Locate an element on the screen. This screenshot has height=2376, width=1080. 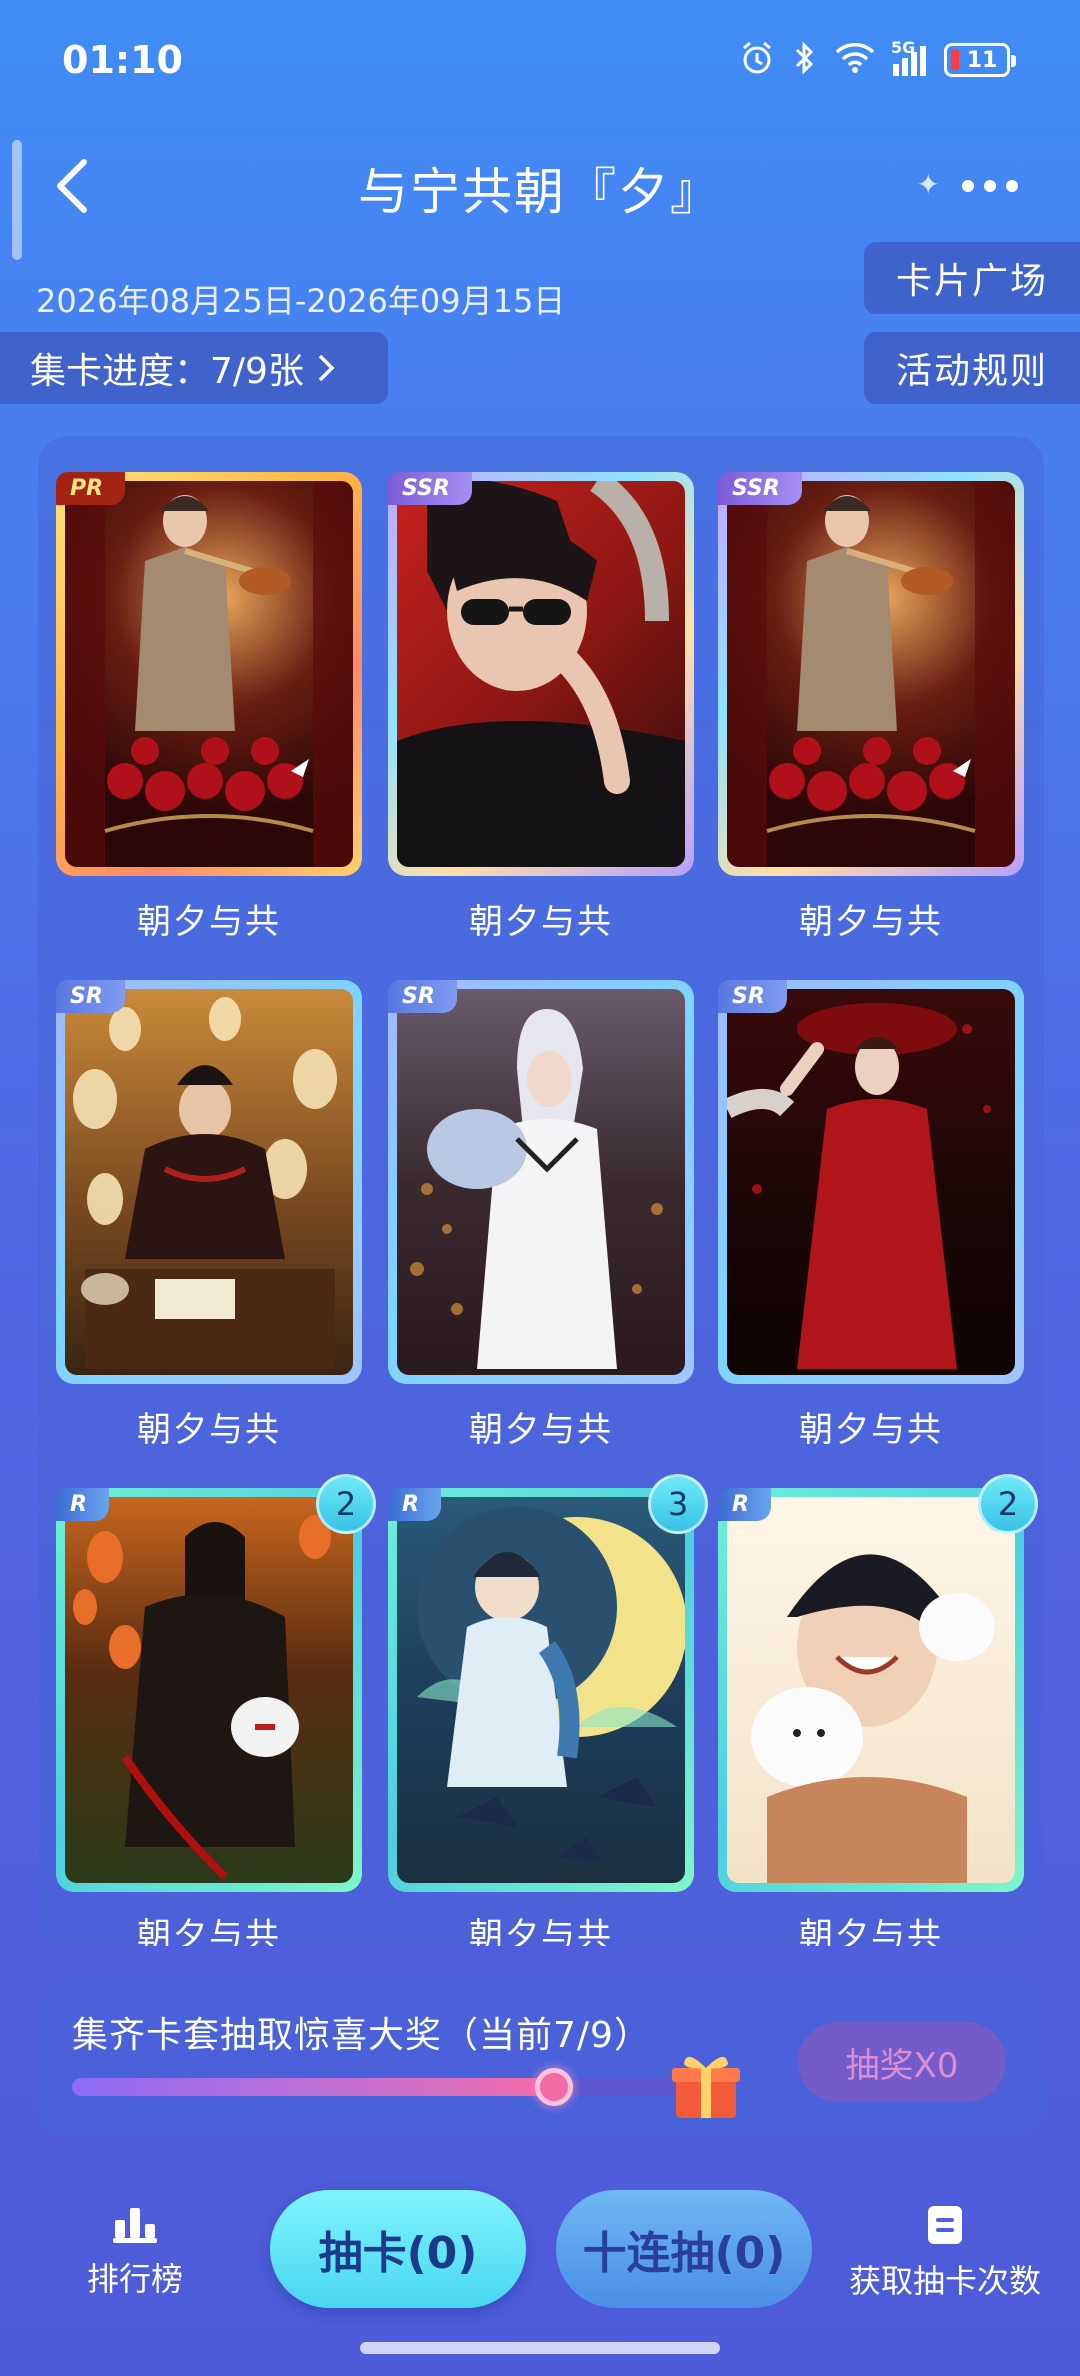
chevron-right-icon is located at coordinates (326, 368).